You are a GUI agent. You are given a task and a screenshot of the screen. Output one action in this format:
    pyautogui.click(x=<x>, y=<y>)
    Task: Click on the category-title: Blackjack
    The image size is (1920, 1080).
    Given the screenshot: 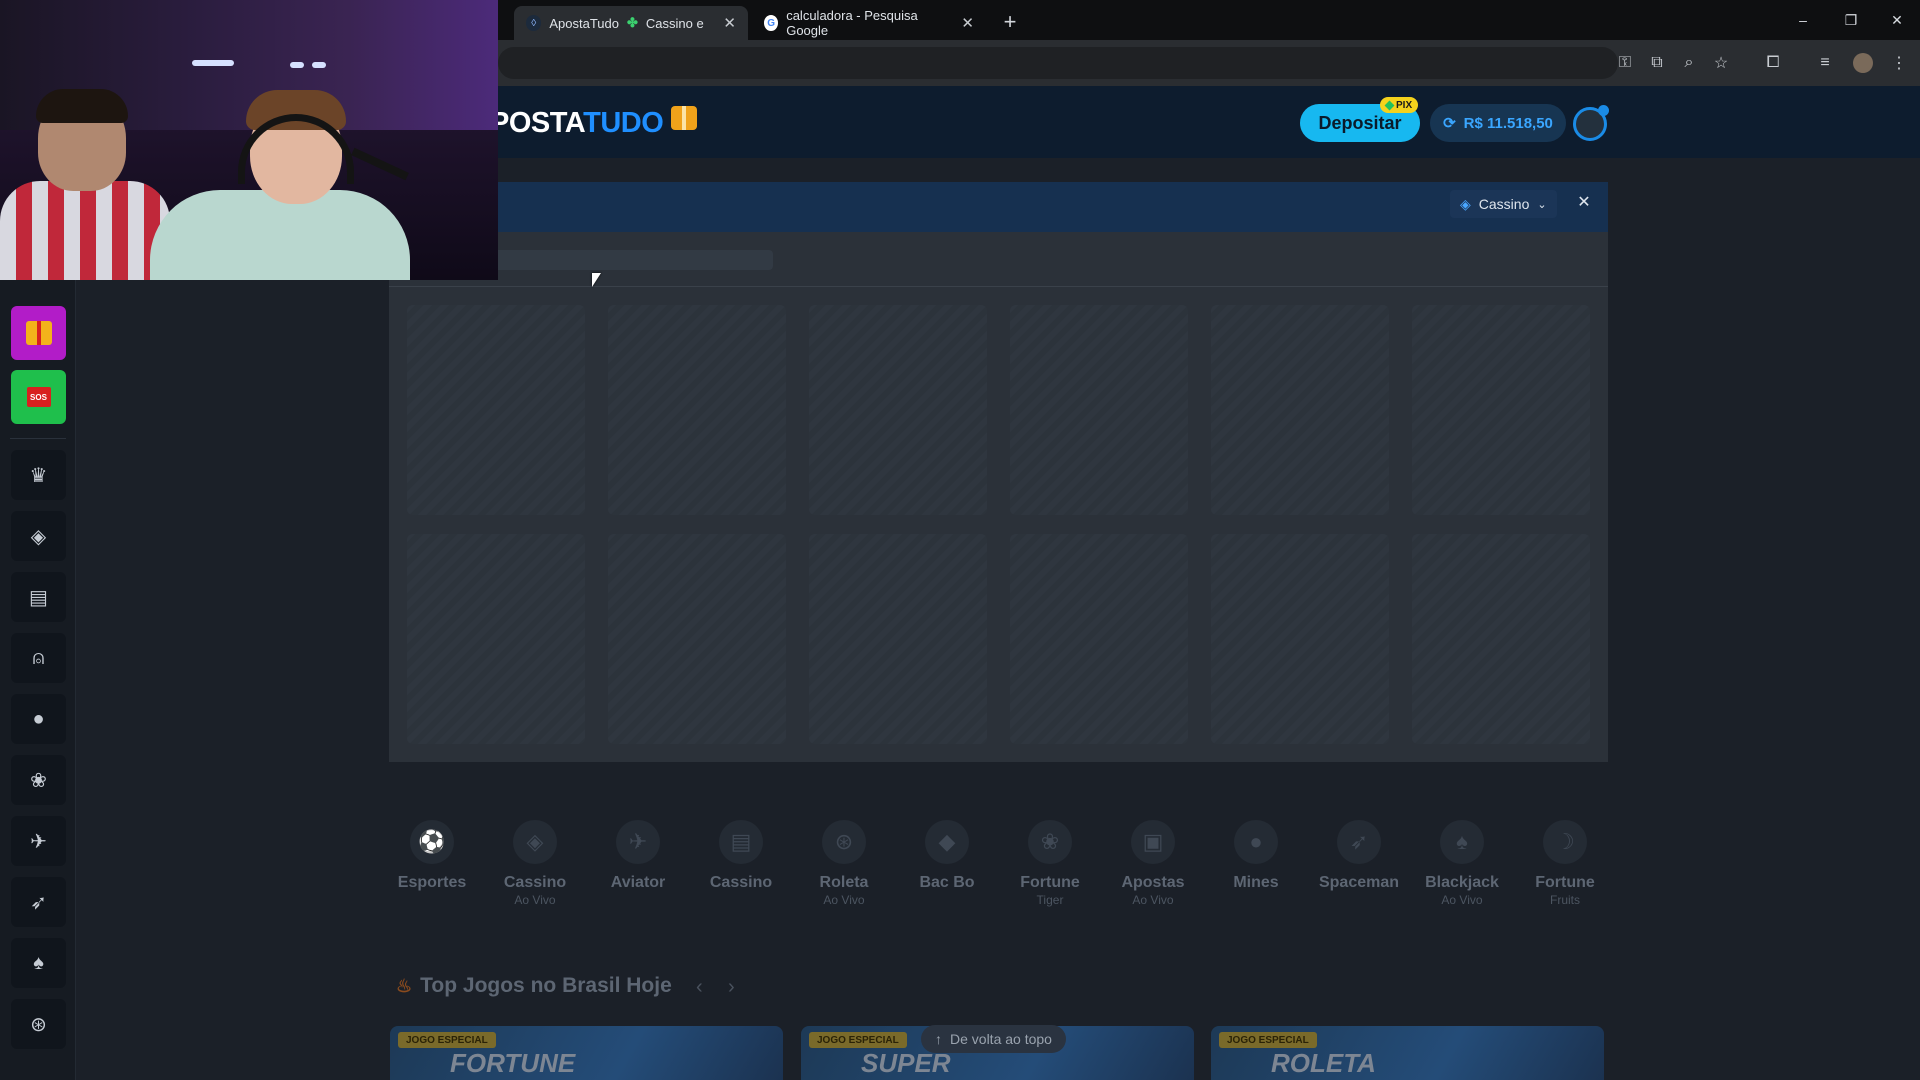 What is the action you would take?
    pyautogui.click(x=1462, y=882)
    